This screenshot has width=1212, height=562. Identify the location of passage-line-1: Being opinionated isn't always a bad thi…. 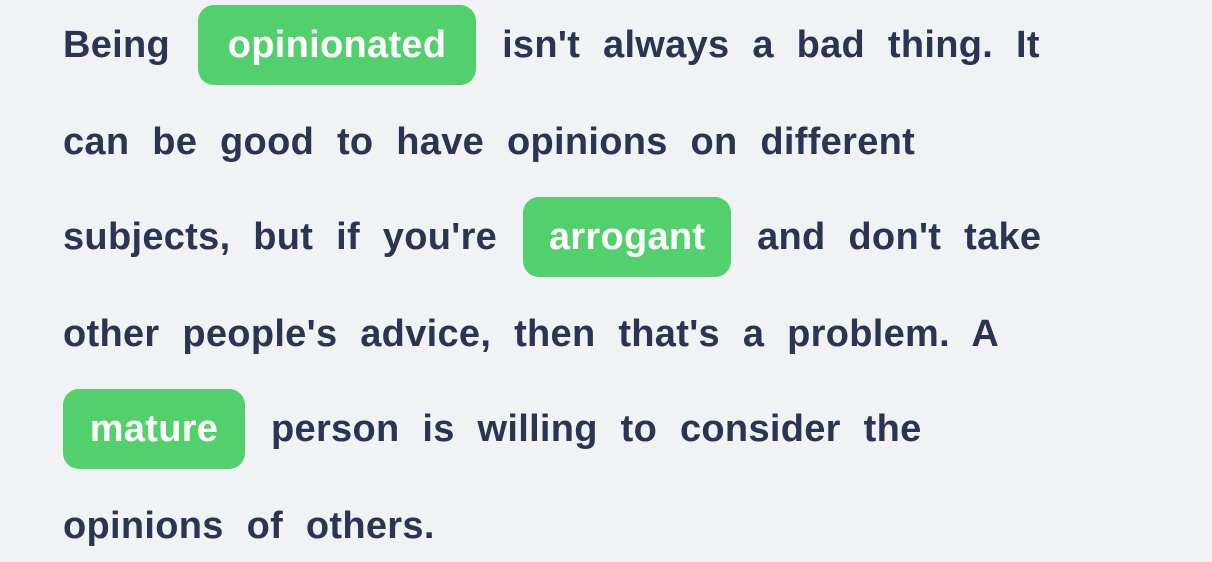
(551, 45).